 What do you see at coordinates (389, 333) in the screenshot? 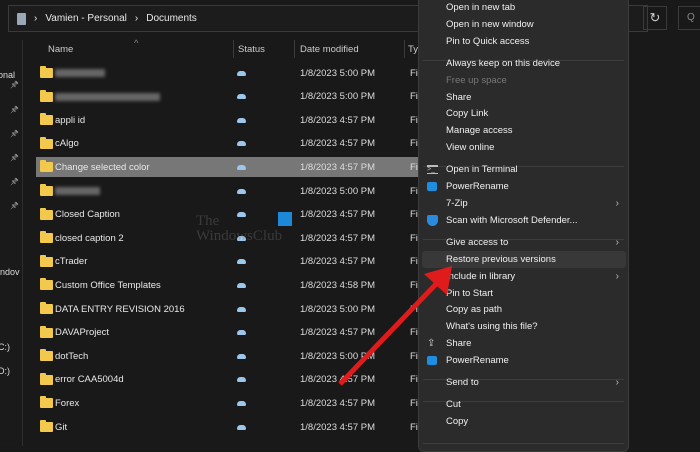
I see `arrow-shaft` at bounding box center [389, 333].